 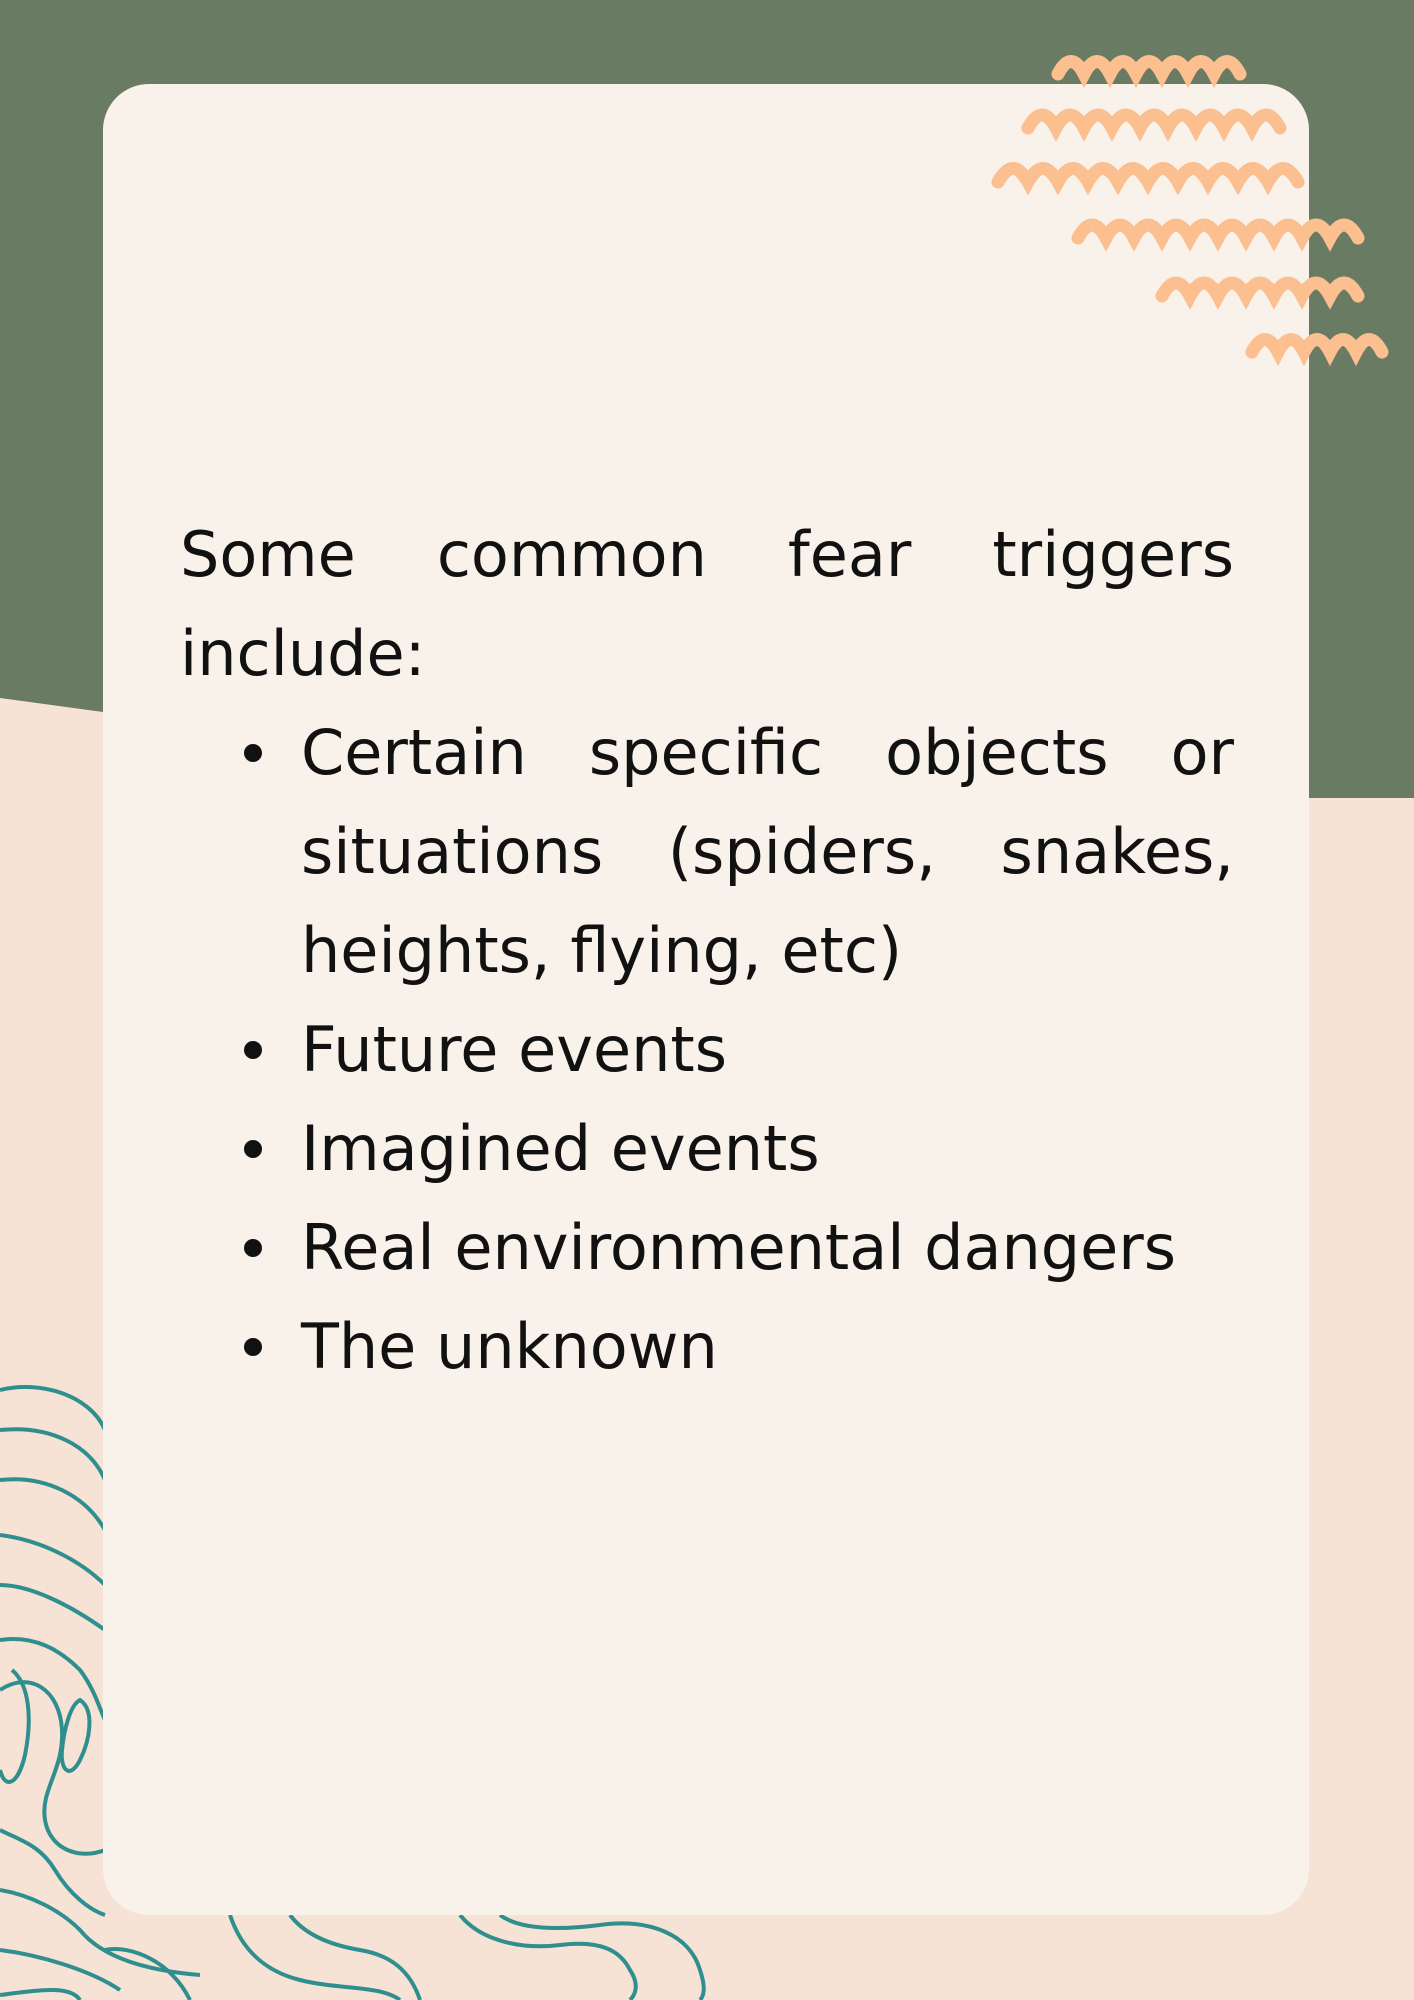 What do you see at coordinates (509, 1346) in the screenshot?
I see `list-item-text: The unknown` at bounding box center [509, 1346].